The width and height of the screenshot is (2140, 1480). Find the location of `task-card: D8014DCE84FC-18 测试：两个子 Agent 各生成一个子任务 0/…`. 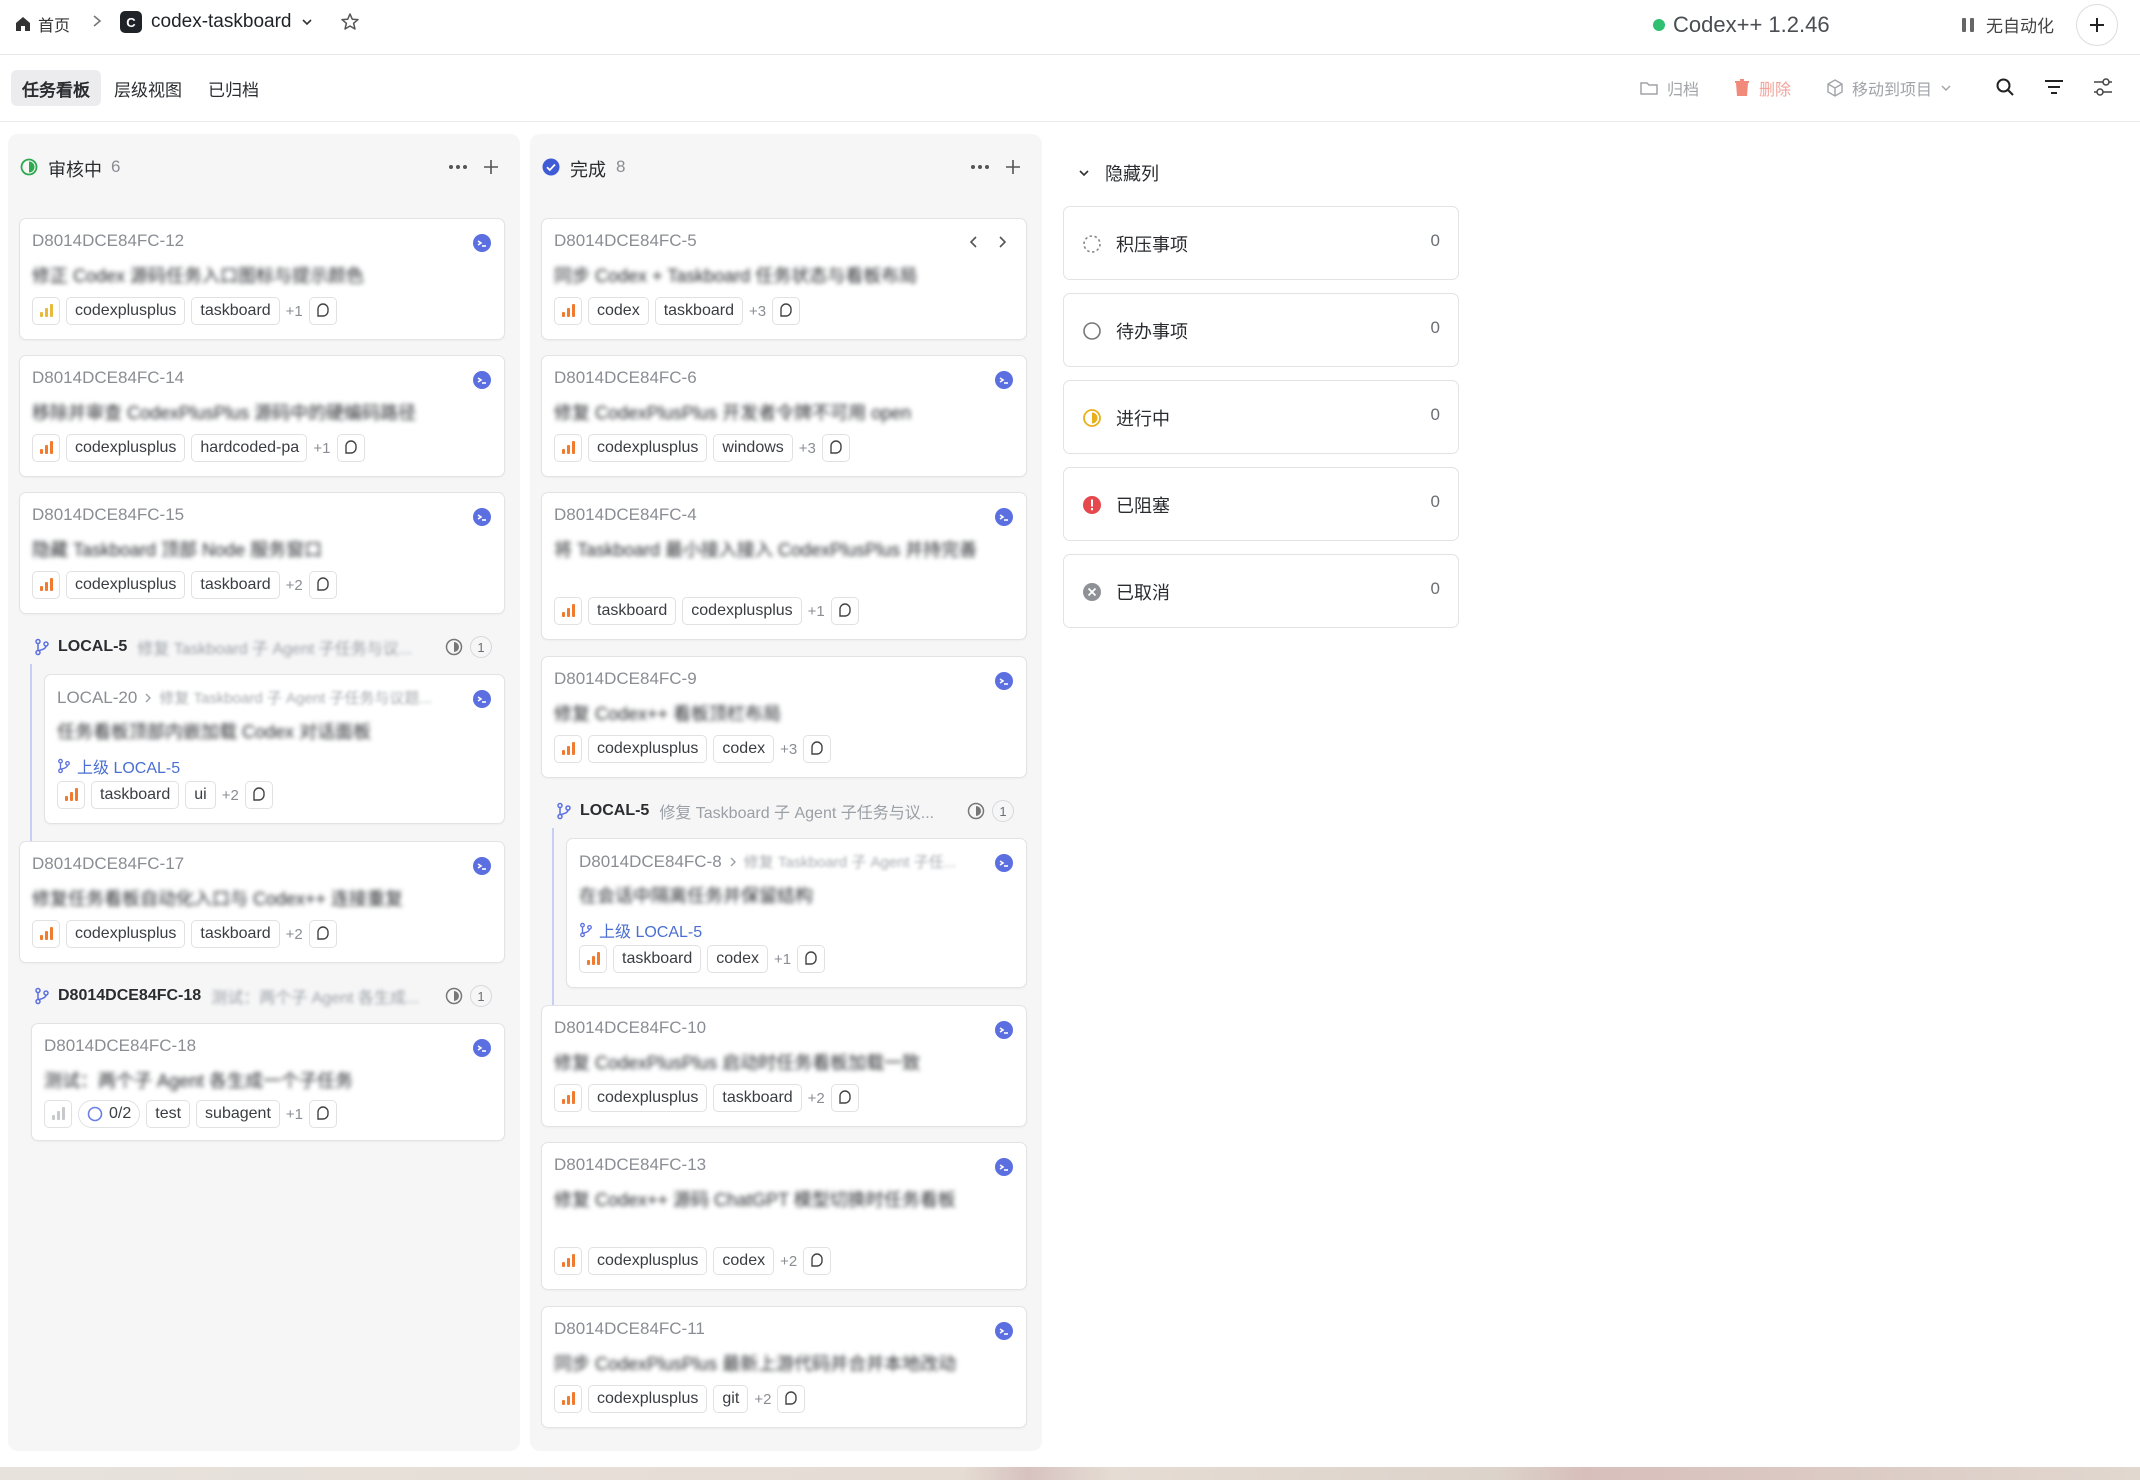

task-card: D8014DCE84FC-18 测试：两个子 Agent 各生成一个子任务 0/… is located at coordinates (268, 1082).